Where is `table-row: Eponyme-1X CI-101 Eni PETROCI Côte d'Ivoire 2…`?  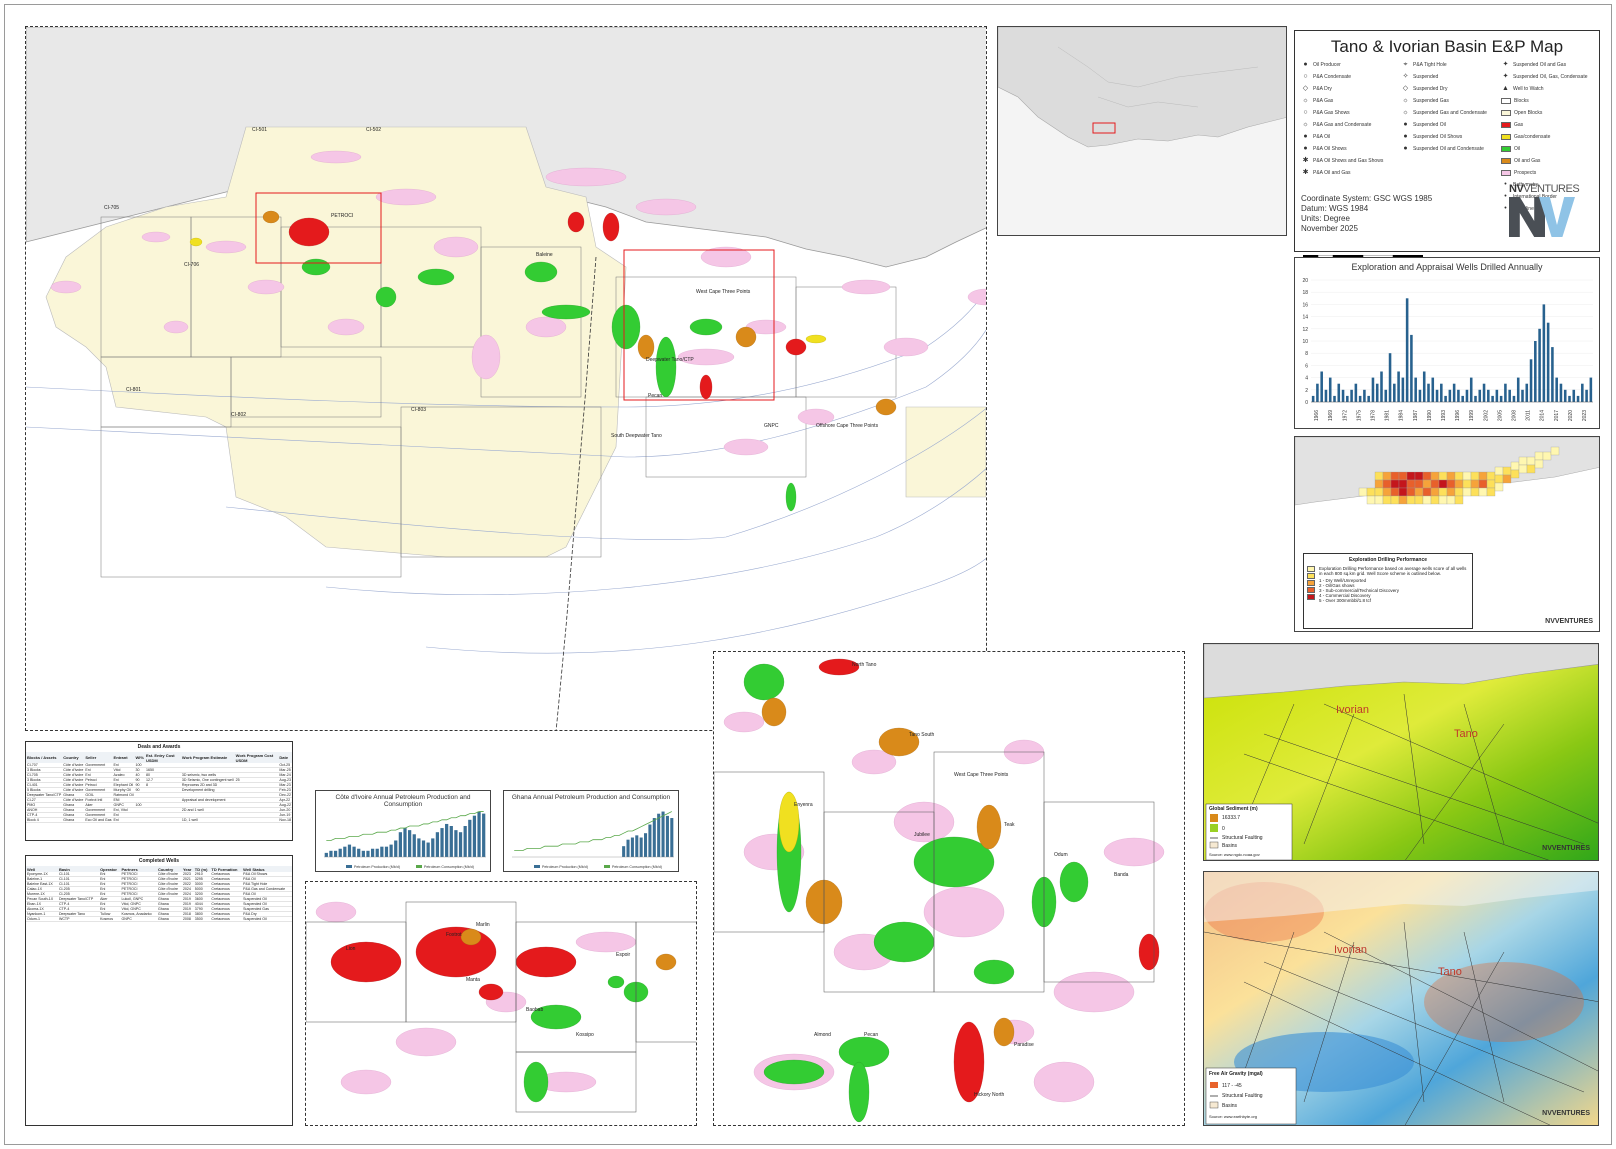 table-row: Eponyme-1X CI-101 Eni PETROCI Côte d'Ivoire 2… is located at coordinates (159, 874).